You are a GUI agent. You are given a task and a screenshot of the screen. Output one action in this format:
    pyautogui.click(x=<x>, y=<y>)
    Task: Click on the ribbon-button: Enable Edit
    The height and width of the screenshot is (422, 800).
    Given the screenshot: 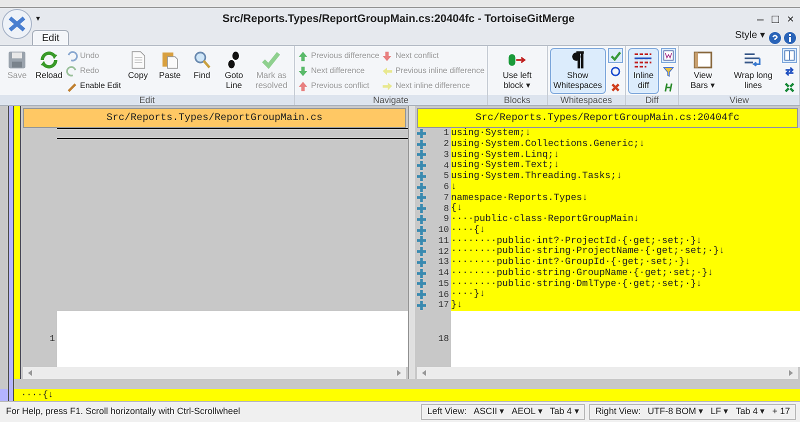 What is the action you would take?
    pyautogui.click(x=93, y=85)
    